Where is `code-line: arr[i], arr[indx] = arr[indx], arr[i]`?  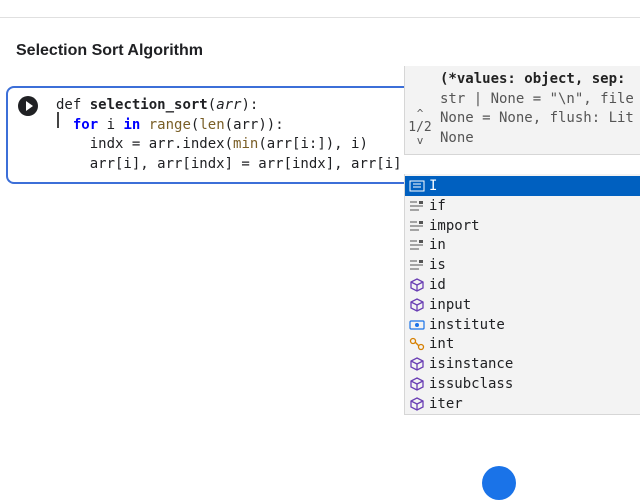
code-line: arr[i], arr[indx] = arr[indx], arr[i] is located at coordinates (229, 165).